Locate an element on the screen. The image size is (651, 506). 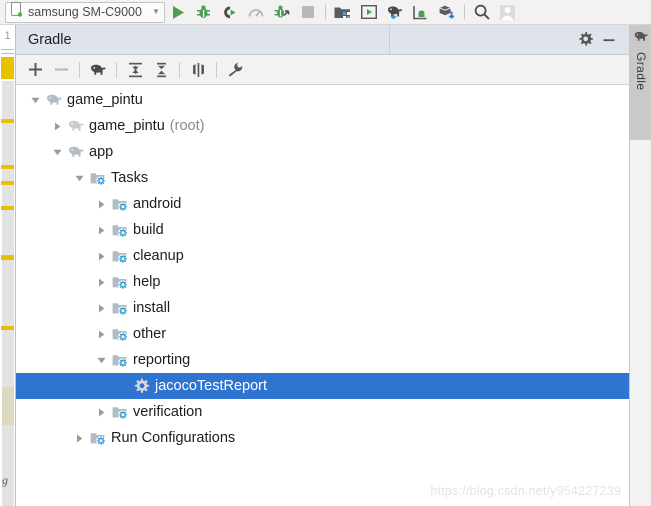
tree-row-selected: jacocoTestReport is located at coordinates (322, 386).